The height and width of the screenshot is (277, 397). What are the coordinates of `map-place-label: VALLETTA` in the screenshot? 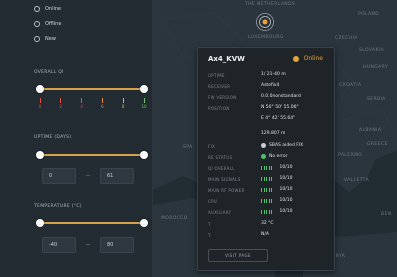 It's located at (357, 180).